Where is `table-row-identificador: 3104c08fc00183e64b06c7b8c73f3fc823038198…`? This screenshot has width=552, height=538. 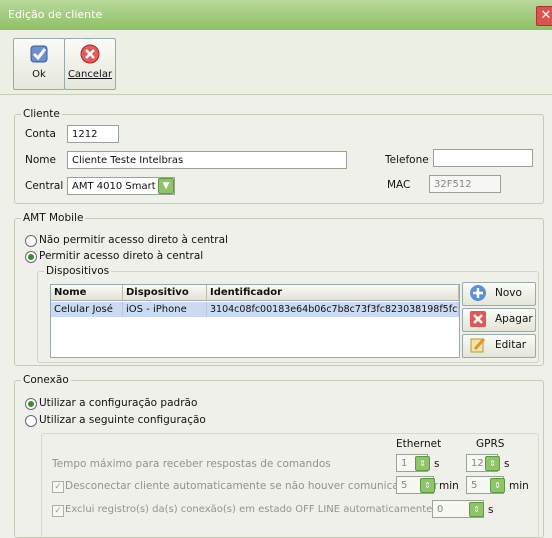
table-row-identificador: 3104c08fc00183e64b06c7b8c73f3fc823038198… is located at coordinates (333, 309).